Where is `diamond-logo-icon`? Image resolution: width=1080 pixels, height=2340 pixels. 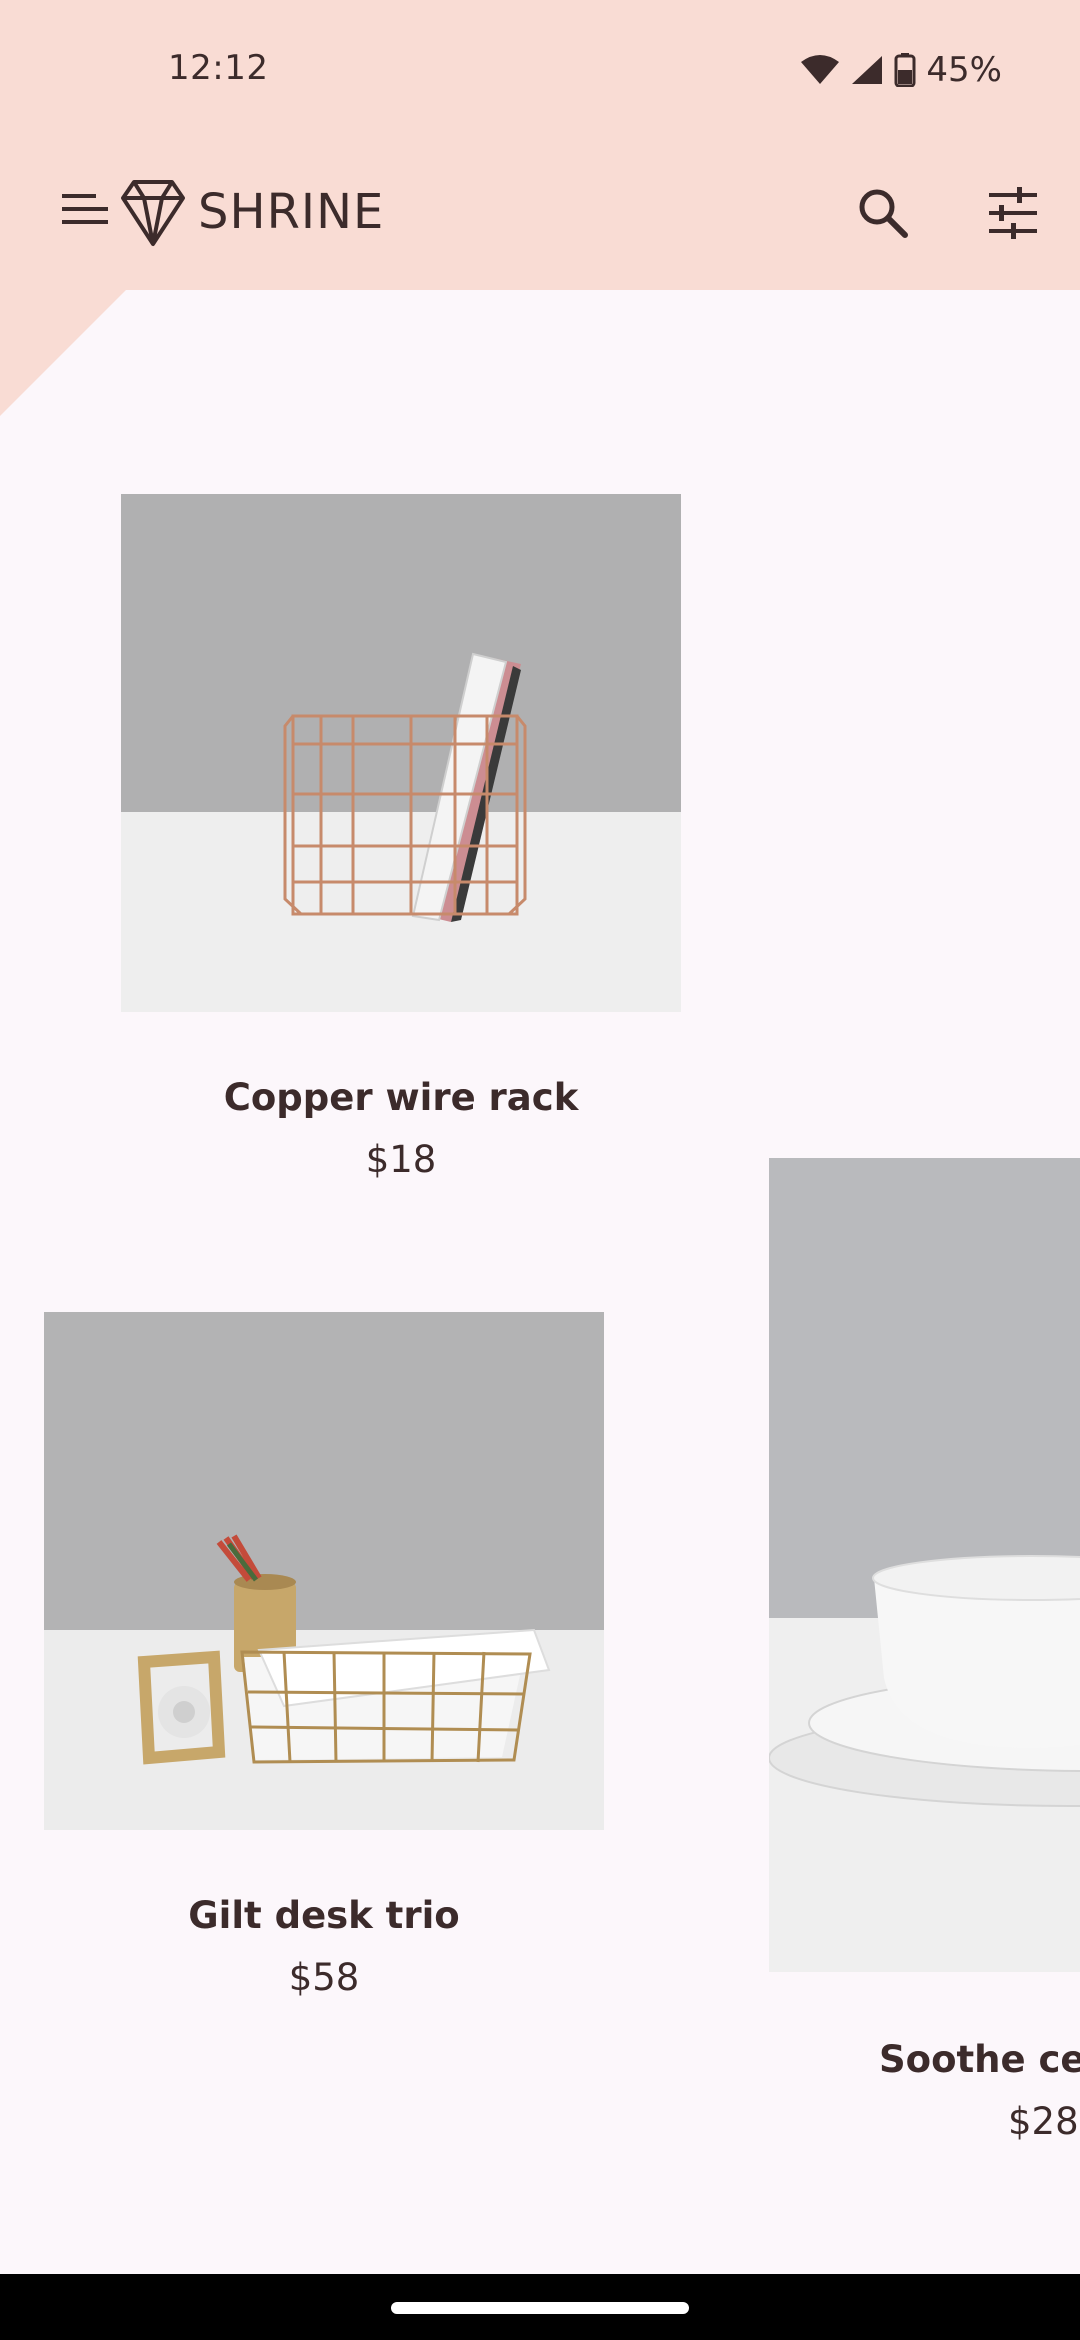
diamond-logo-icon is located at coordinates (153, 215).